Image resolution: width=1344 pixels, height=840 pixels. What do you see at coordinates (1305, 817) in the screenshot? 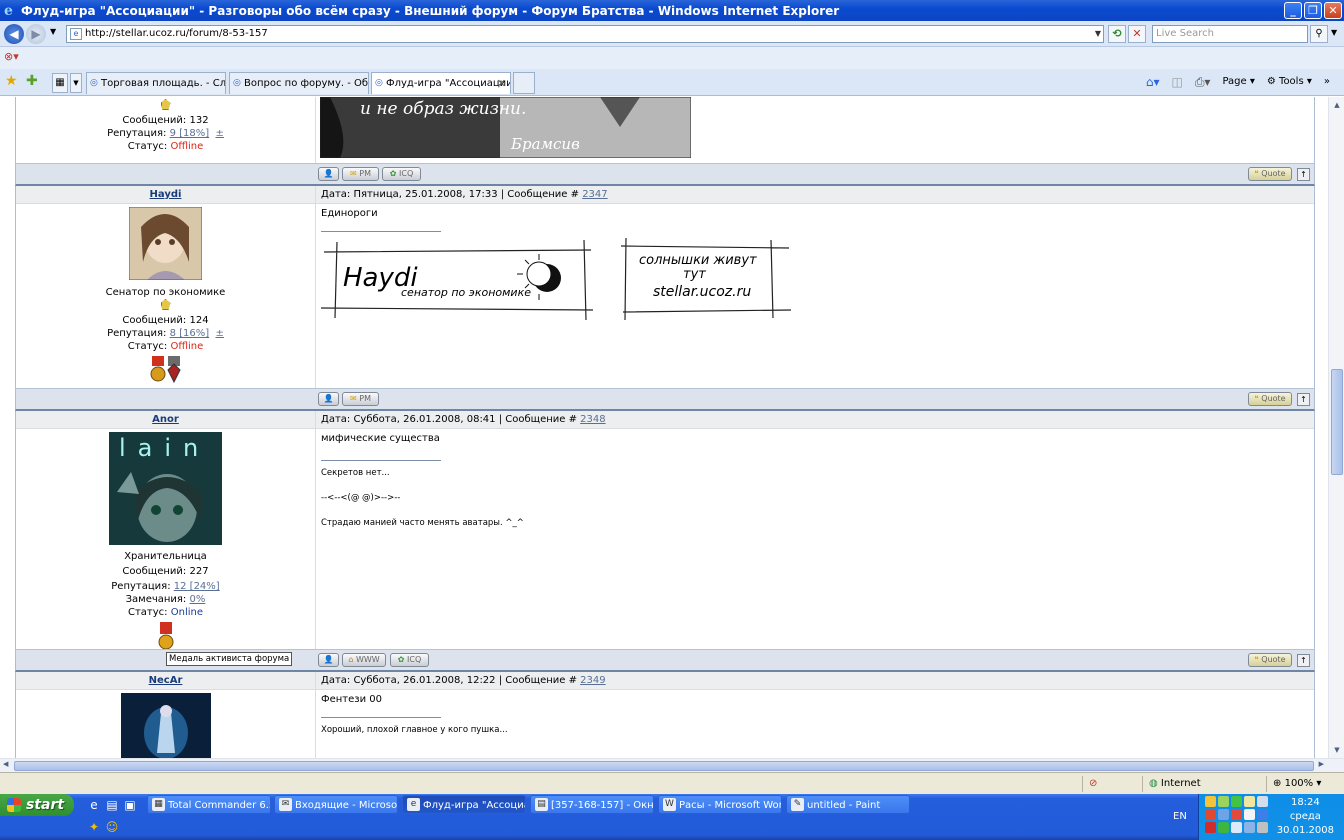
I see `clock: 18:24 среда 30.01.2008` at bounding box center [1305, 817].